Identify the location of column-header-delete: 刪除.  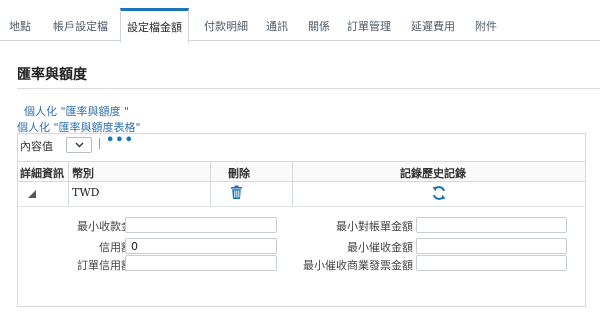
(239, 173).